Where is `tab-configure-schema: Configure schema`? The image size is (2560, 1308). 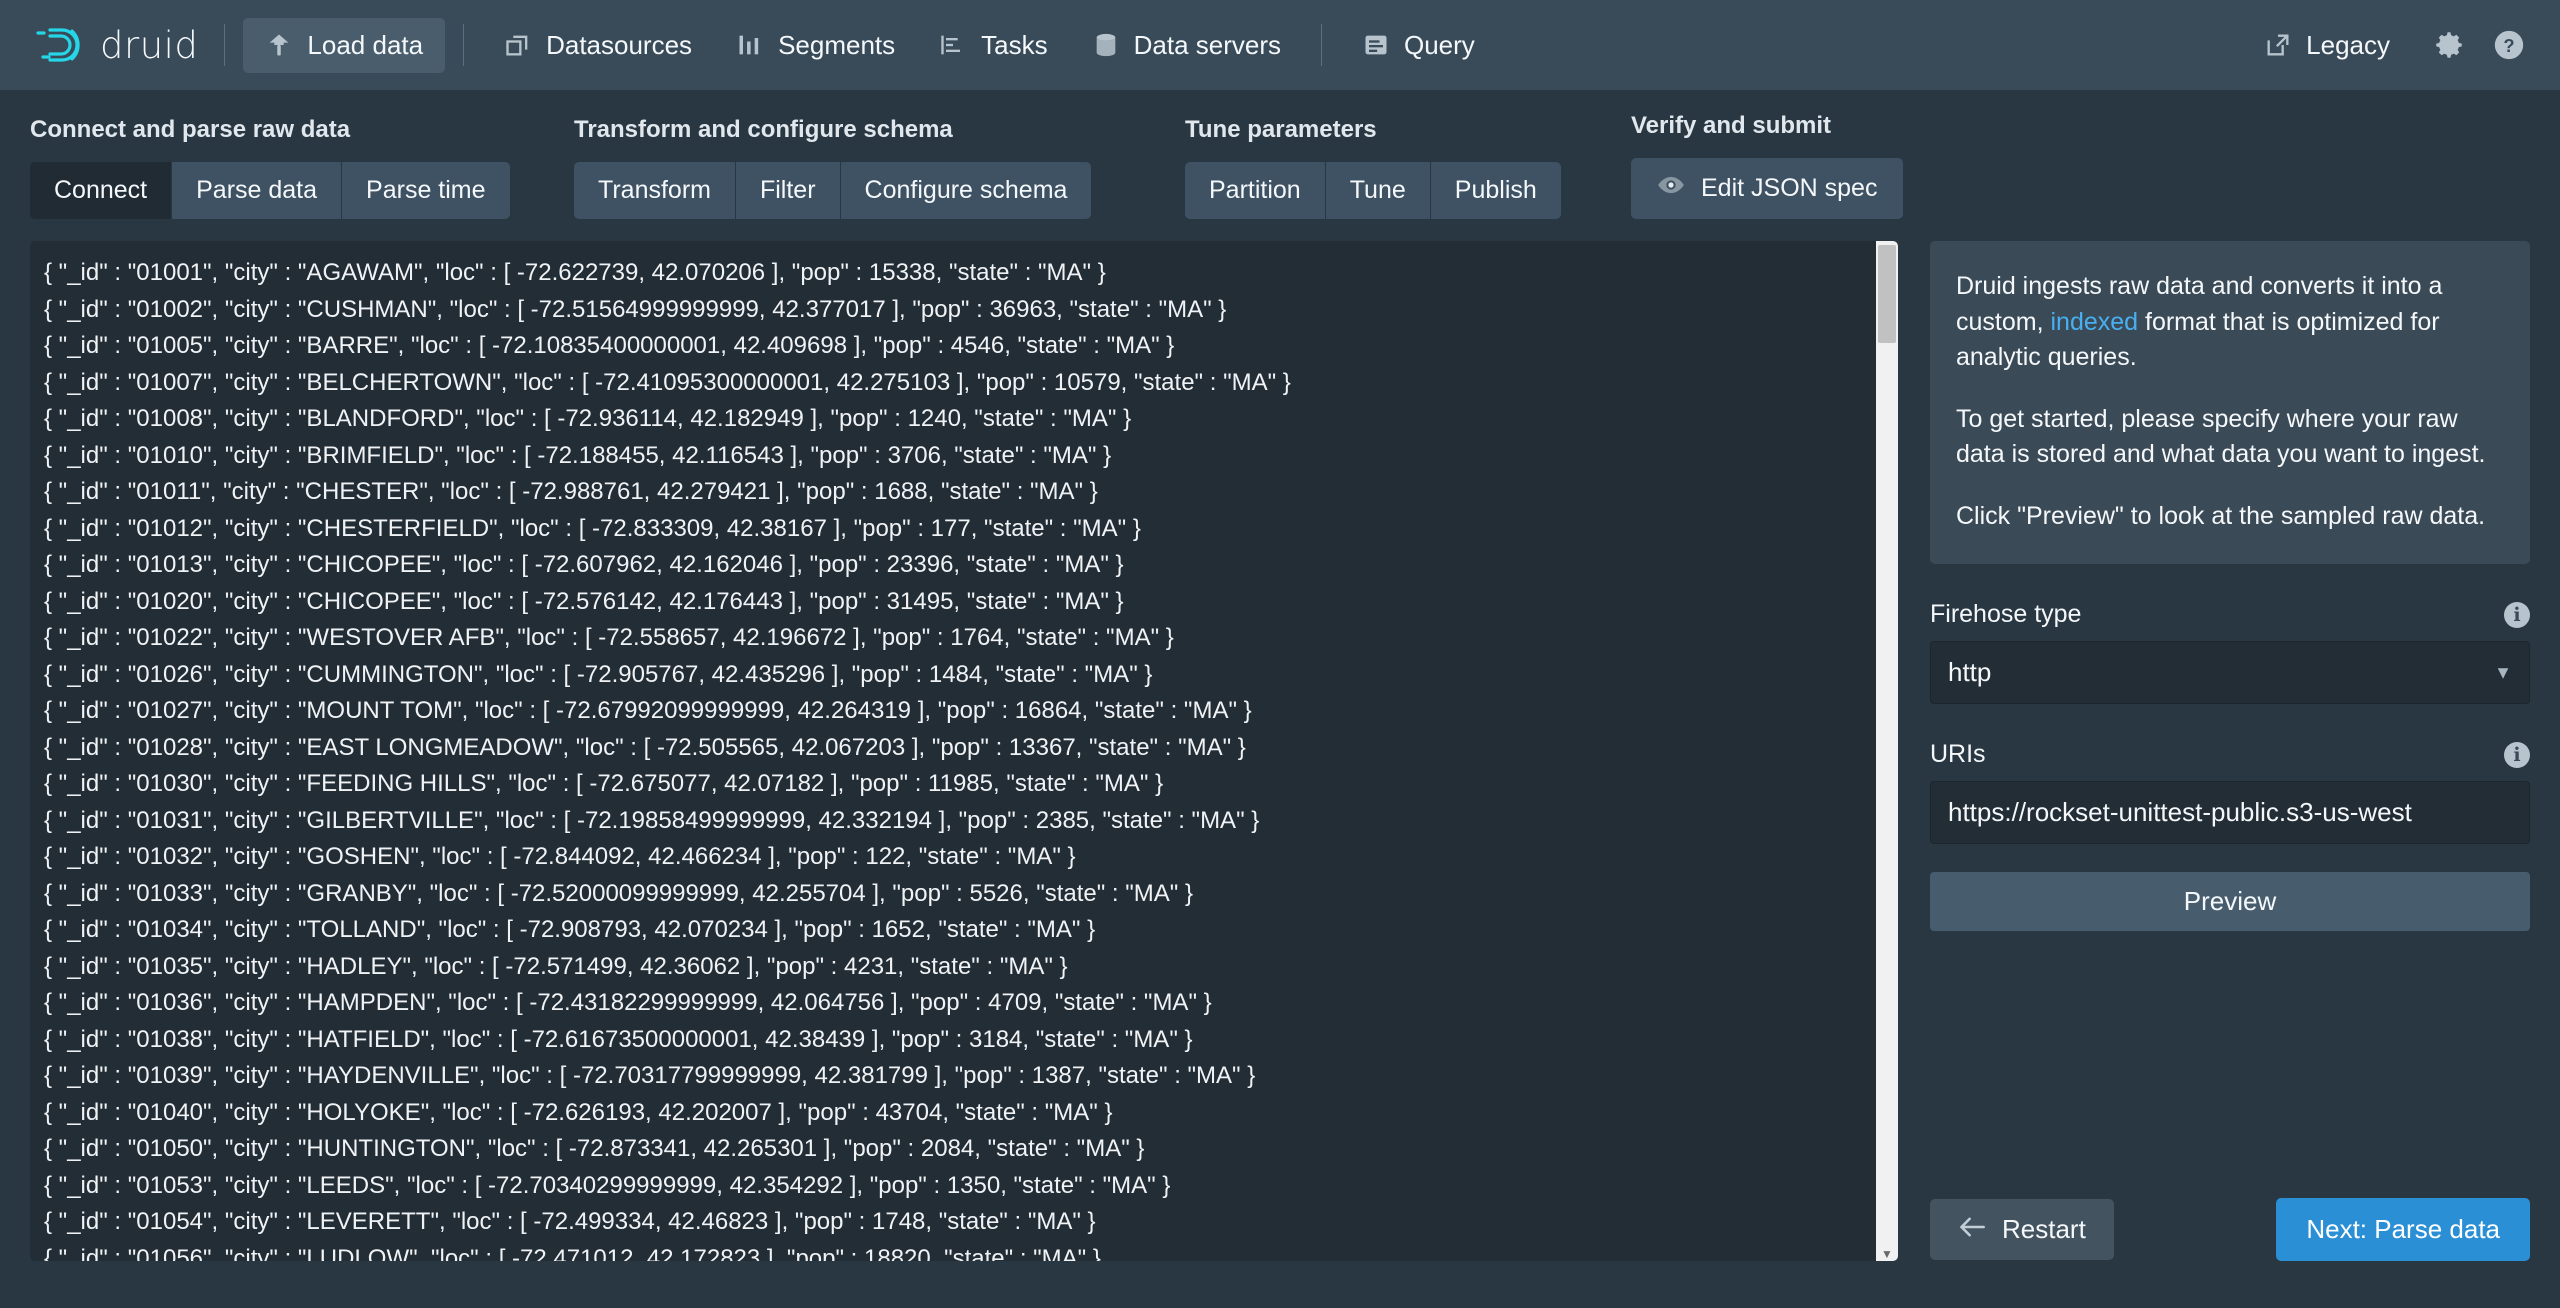 tab-configure-schema: Configure schema is located at coordinates (965, 190).